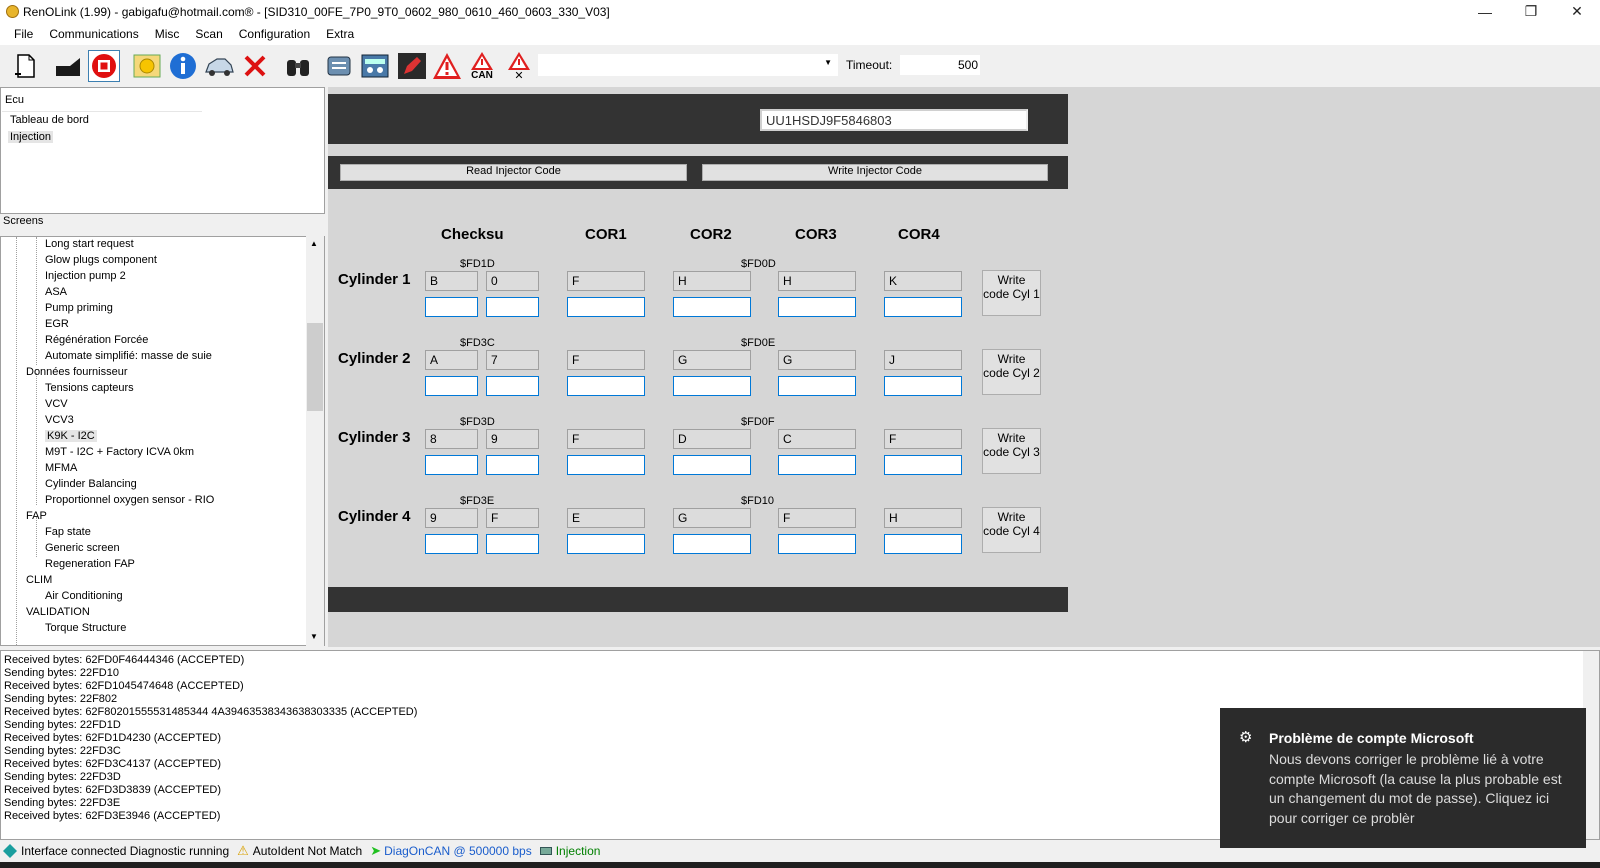  Describe the element at coordinates (519, 66) in the screenshot. I see `clear-warning-icon: ✕` at that location.